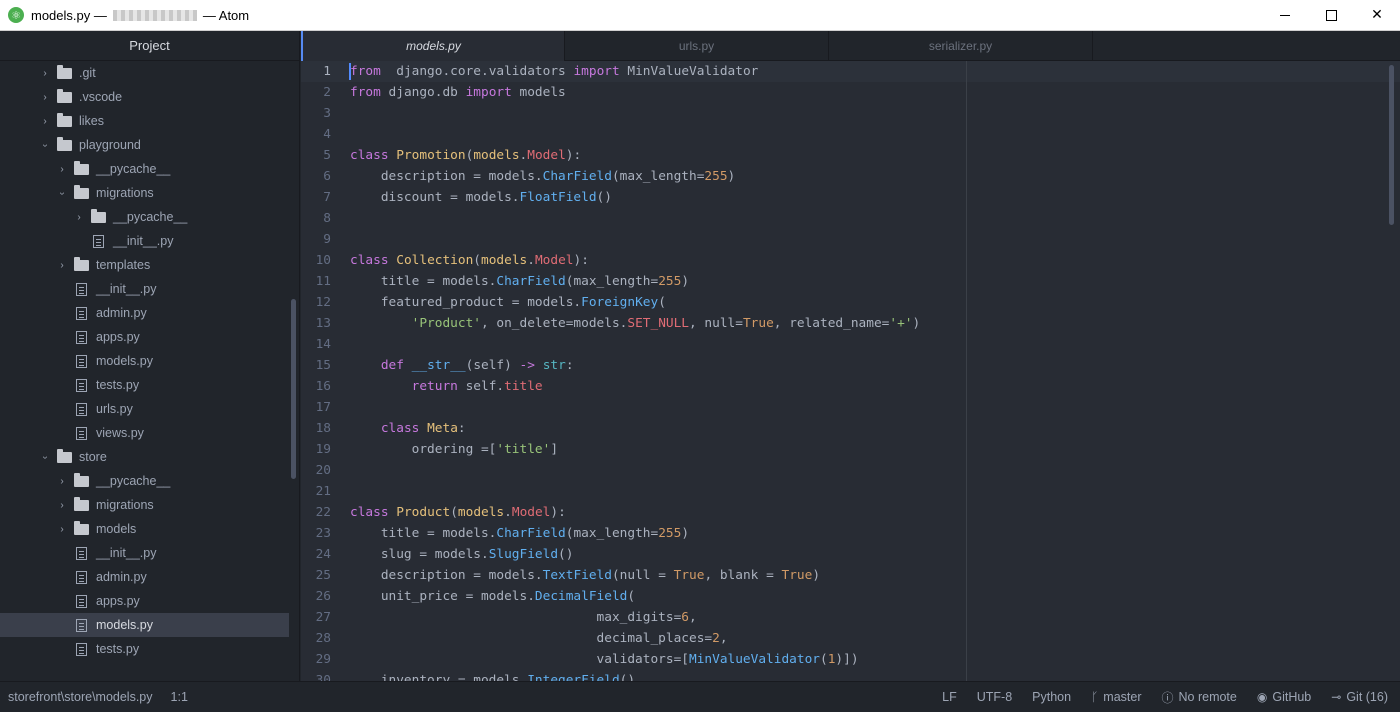 The width and height of the screenshot is (1400, 712). What do you see at coordinates (850, 197) in the screenshot?
I see `code-line: 7 discount = models.FloatField()` at bounding box center [850, 197].